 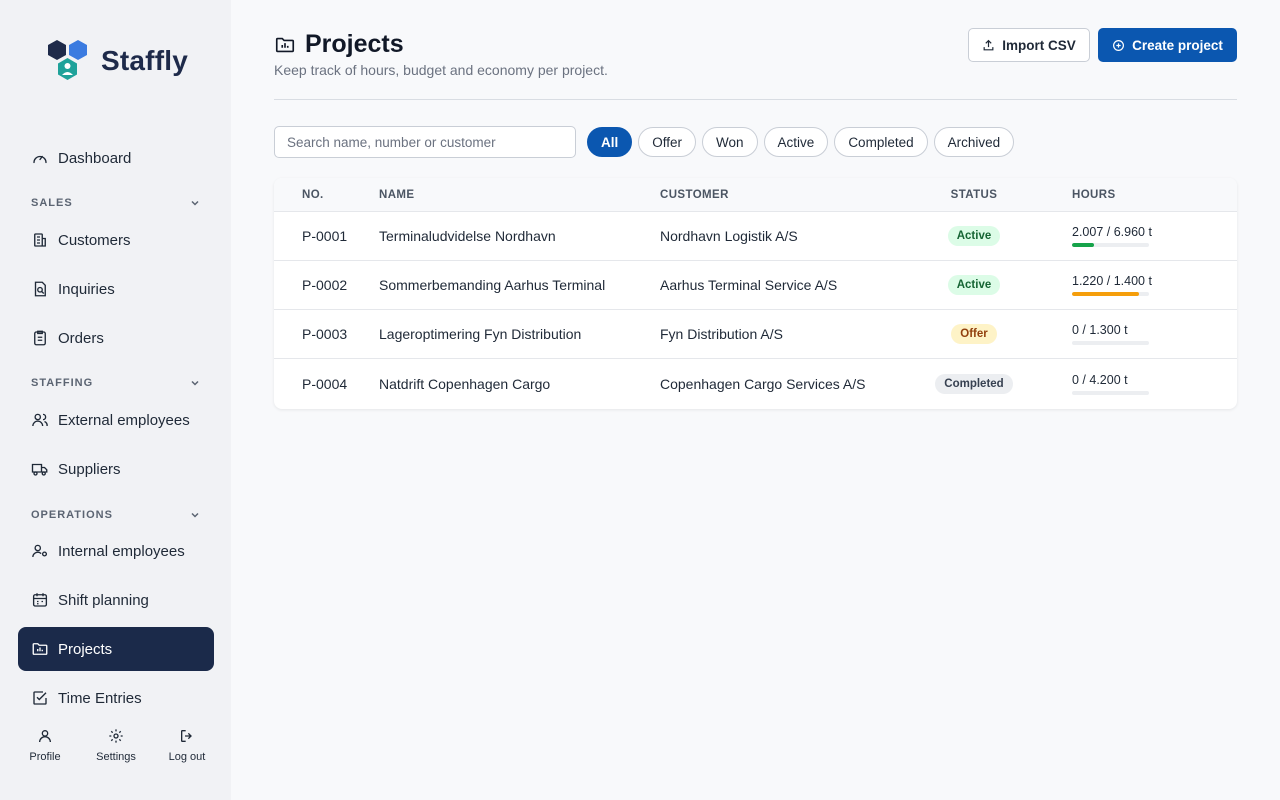 I want to click on project-name: Lageroptimering Fyn Distribution, so click(x=480, y=334).